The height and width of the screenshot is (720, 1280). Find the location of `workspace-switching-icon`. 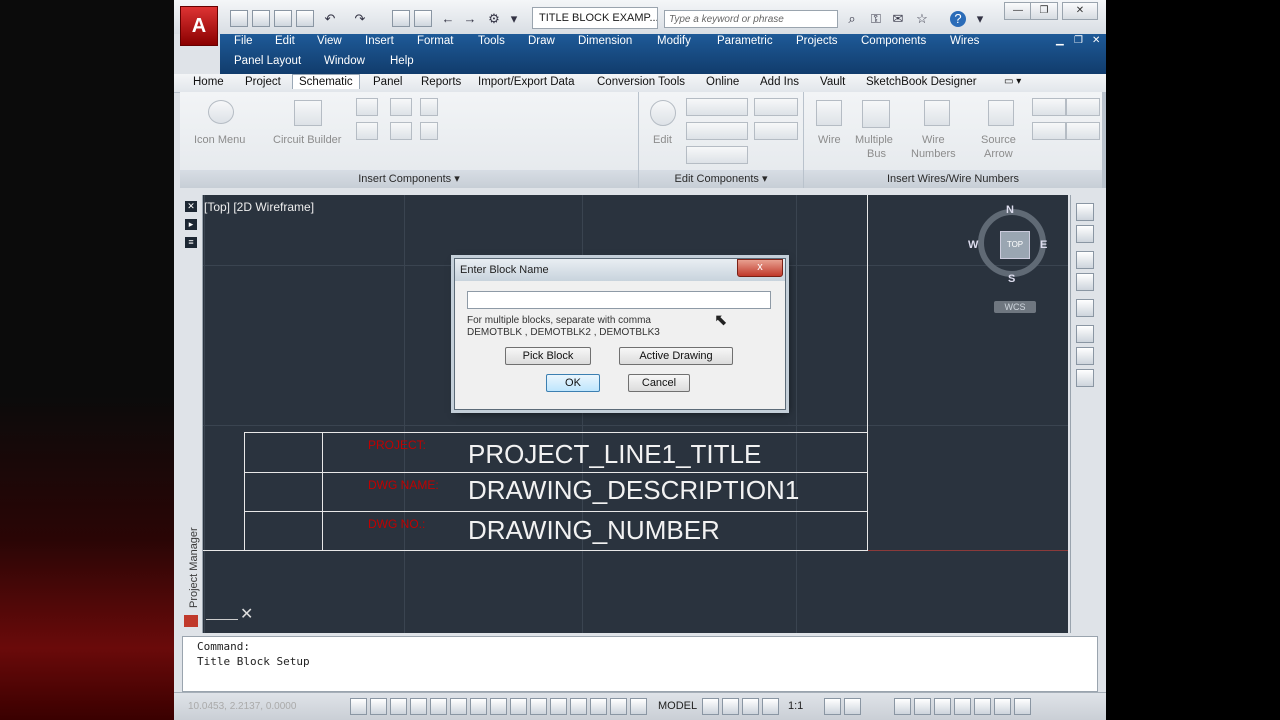

workspace-switching-icon is located at coordinates (902, 706).